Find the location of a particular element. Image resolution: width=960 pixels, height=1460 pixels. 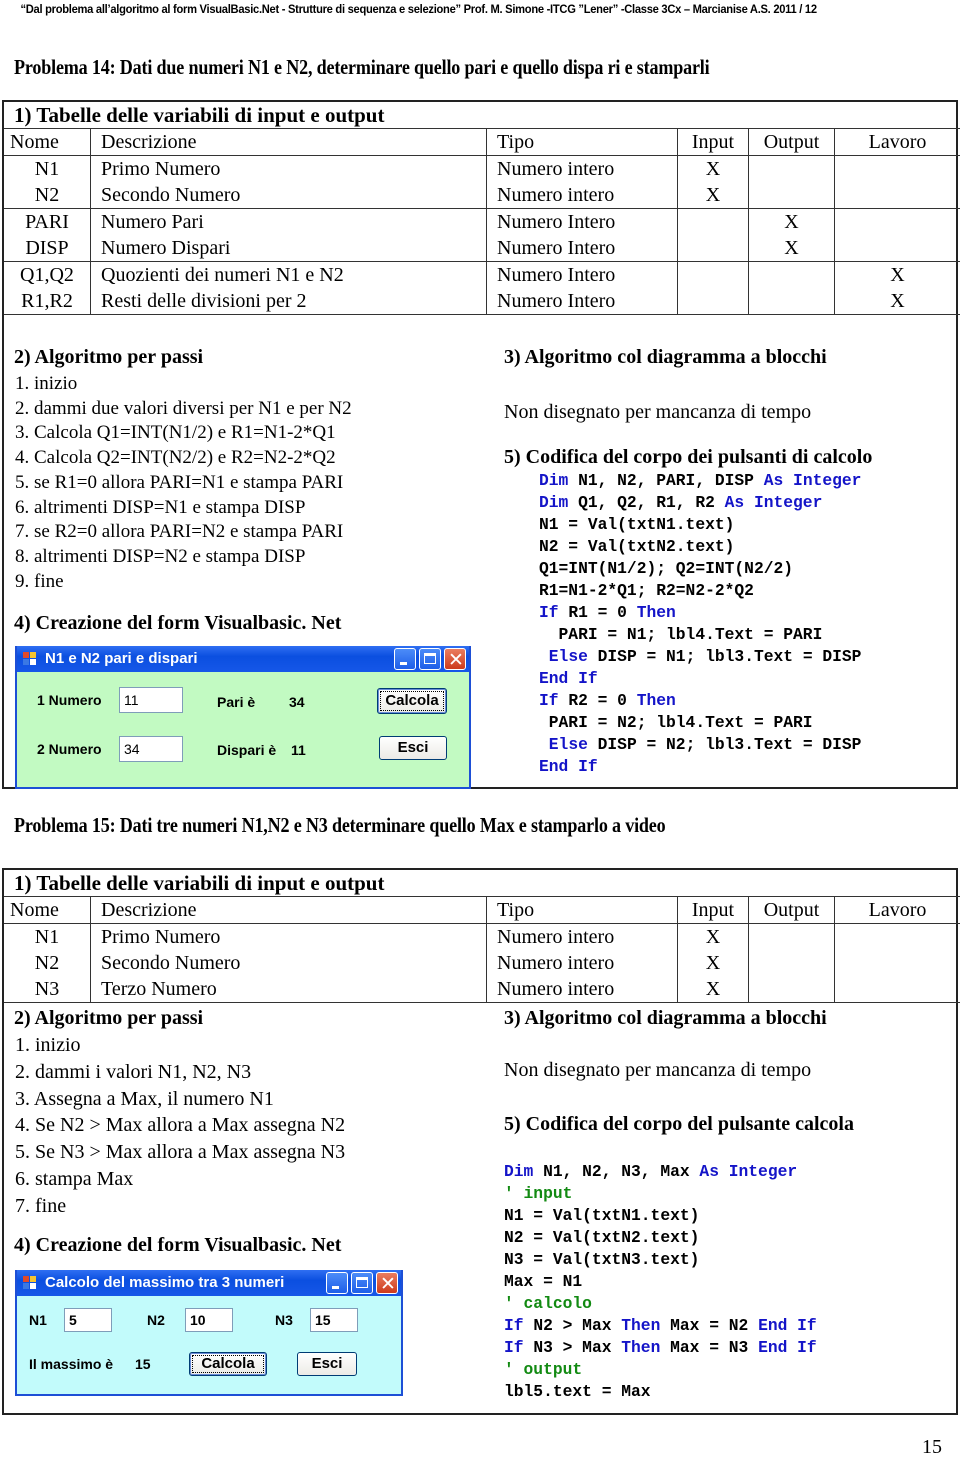

col-header-input: Input is located at coordinates (713, 142).